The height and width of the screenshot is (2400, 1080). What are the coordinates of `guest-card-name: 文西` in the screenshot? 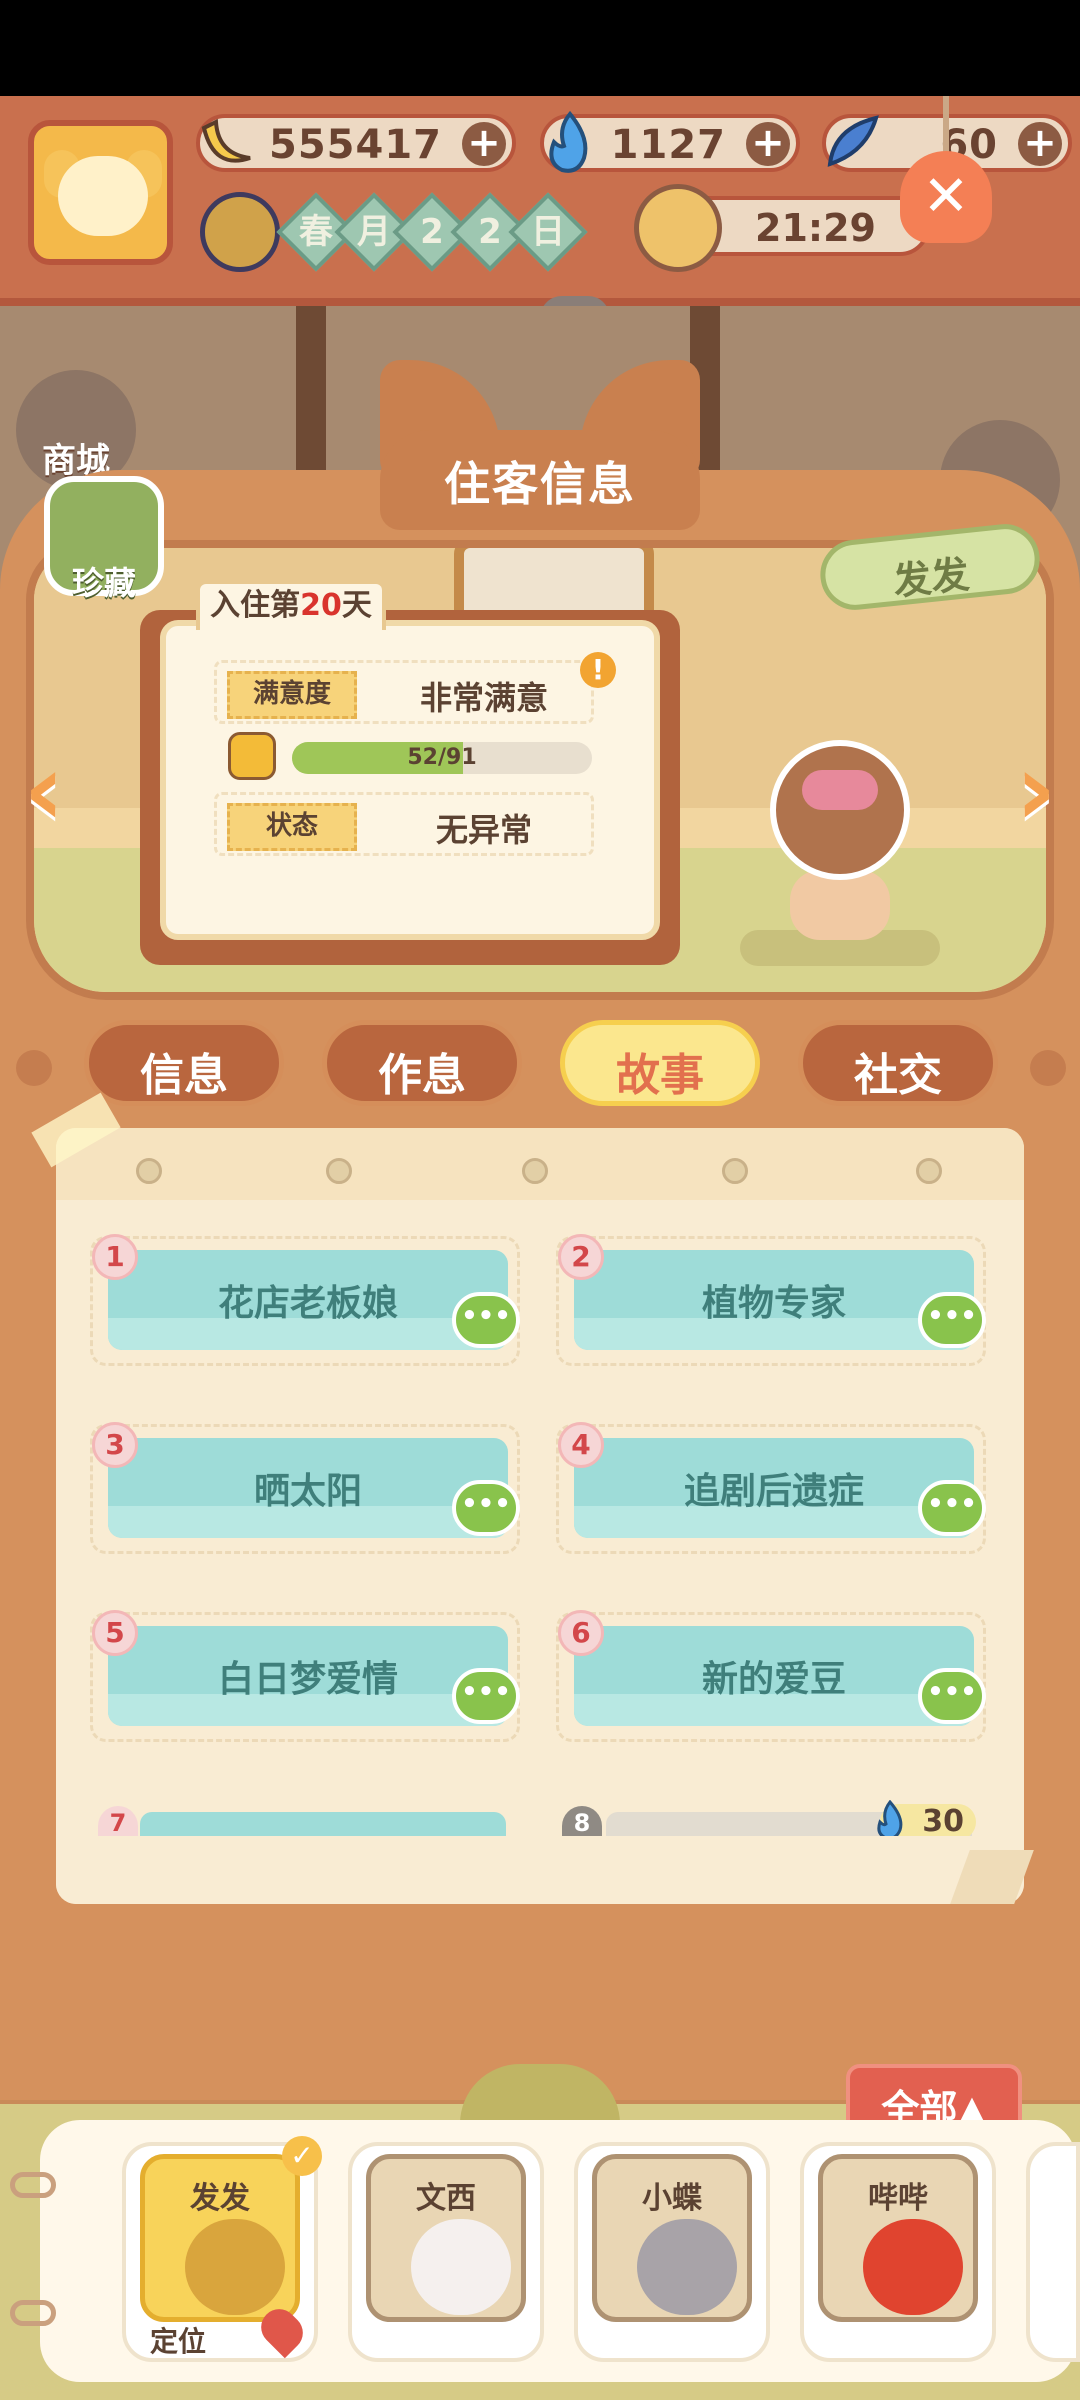 It's located at (446, 2198).